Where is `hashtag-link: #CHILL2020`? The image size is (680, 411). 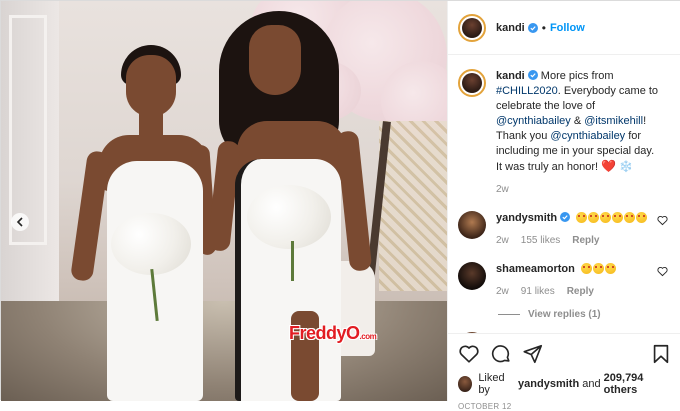 hashtag-link: #CHILL2020 is located at coordinates (527, 91).